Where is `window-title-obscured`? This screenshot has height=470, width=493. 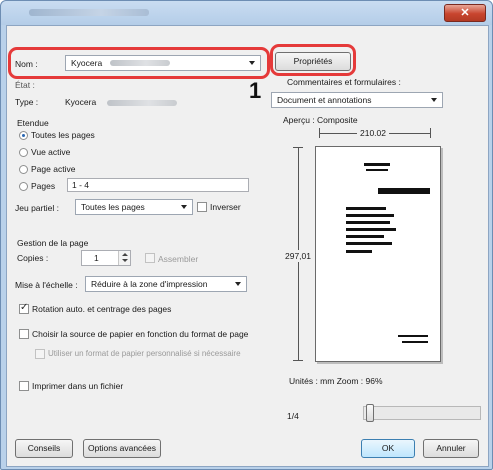
window-title-obscured is located at coordinates (89, 12).